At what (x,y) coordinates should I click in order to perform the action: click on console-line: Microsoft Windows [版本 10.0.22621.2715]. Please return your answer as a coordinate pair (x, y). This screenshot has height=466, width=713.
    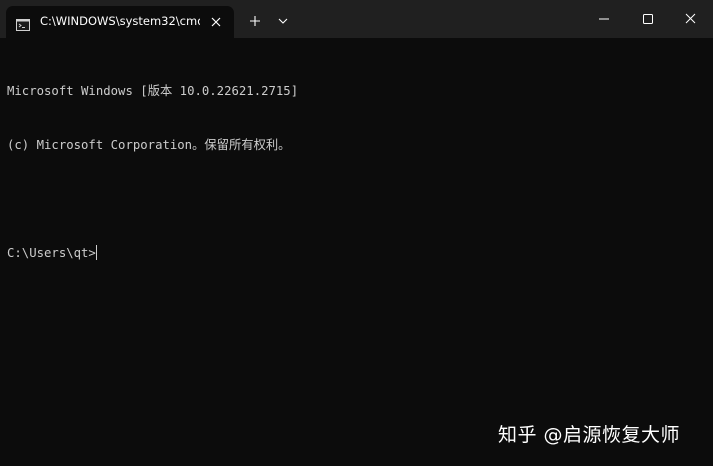
    Looking at the image, I should click on (153, 91).